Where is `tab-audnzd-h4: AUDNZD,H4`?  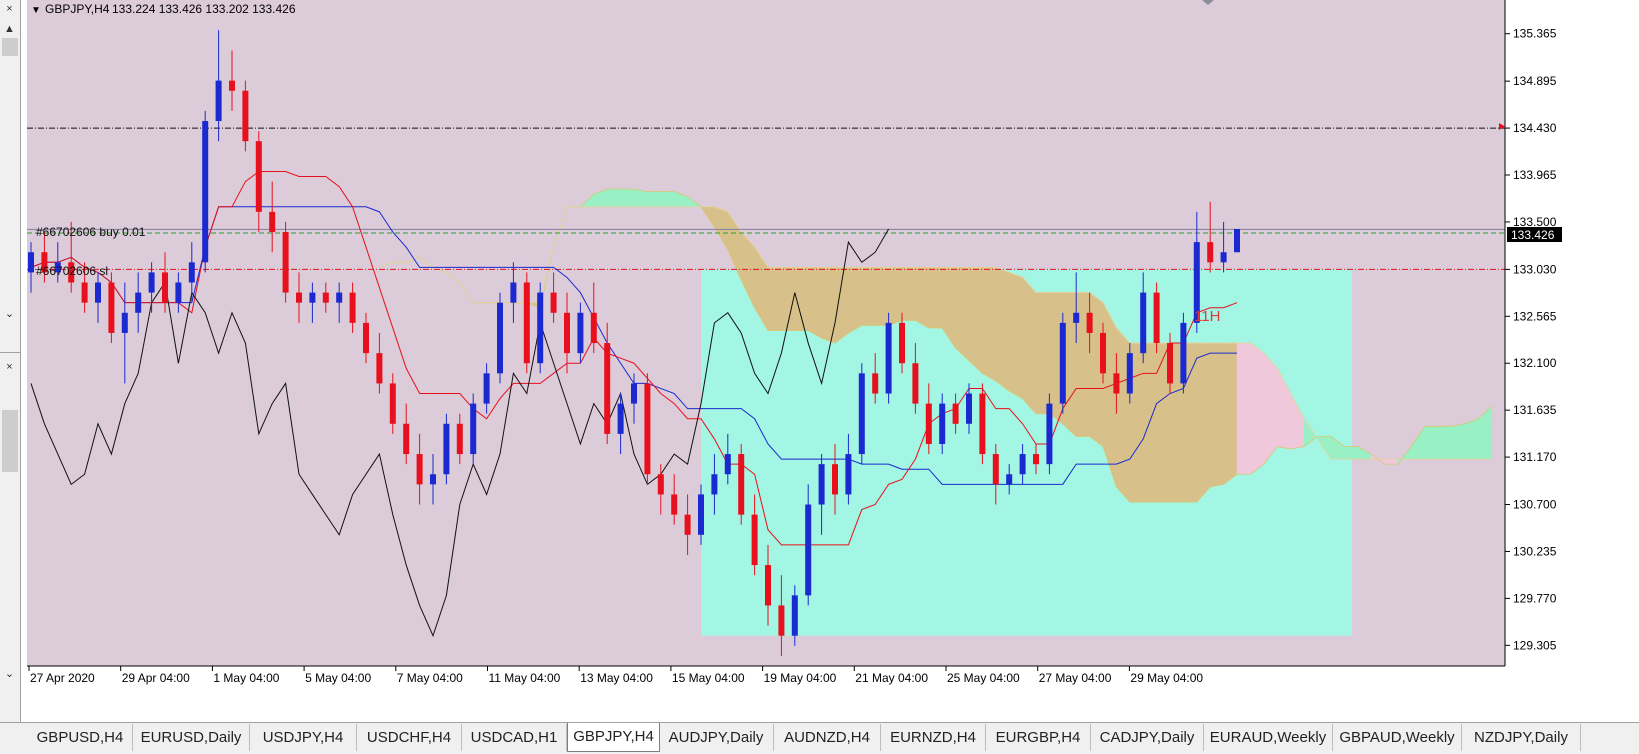 tab-audnzd-h4: AUDNZD,H4 is located at coordinates (827, 737).